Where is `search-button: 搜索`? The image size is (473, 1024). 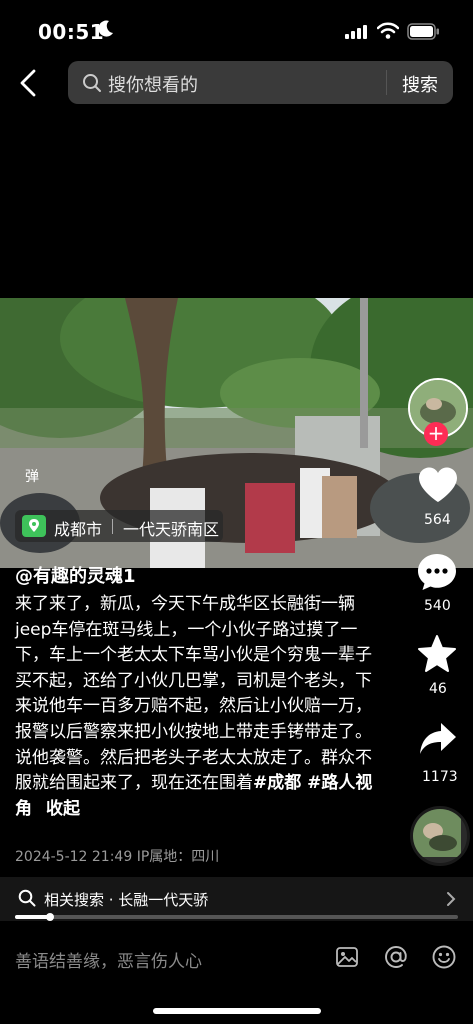 search-button: 搜索 is located at coordinates (420, 84).